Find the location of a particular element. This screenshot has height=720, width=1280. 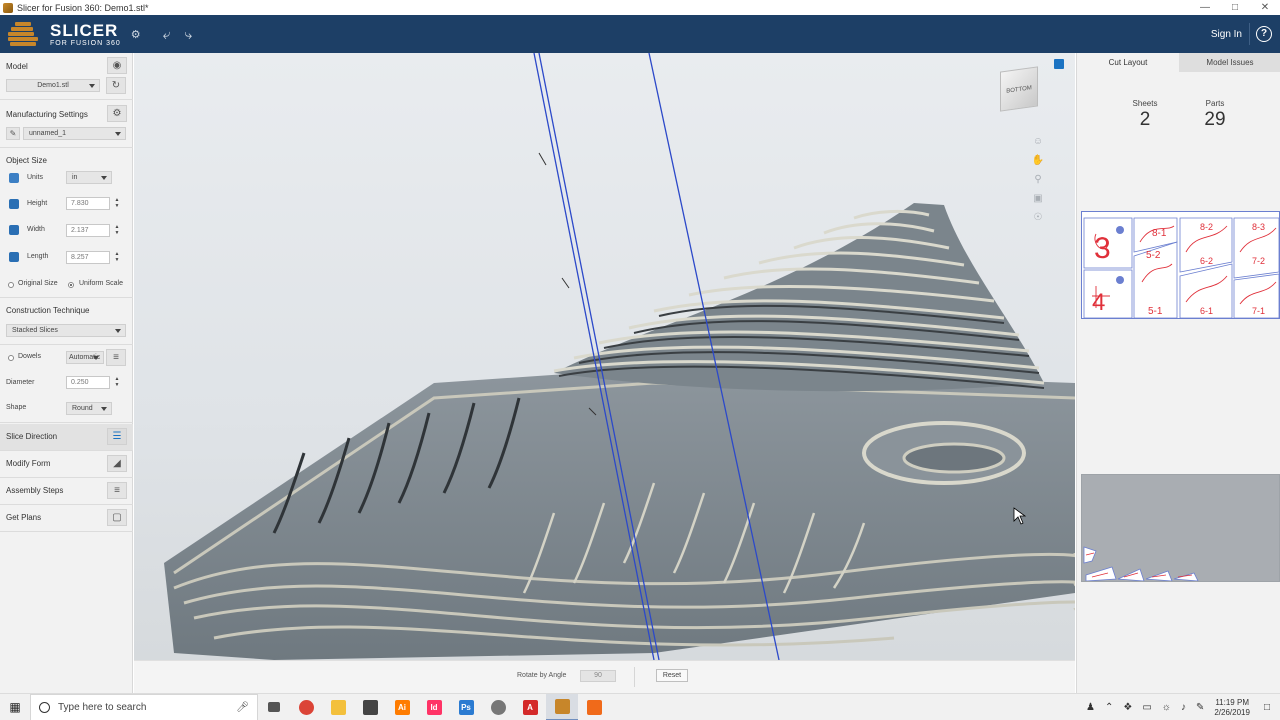

notifications-icon: □ is located at coordinates (1267, 707).